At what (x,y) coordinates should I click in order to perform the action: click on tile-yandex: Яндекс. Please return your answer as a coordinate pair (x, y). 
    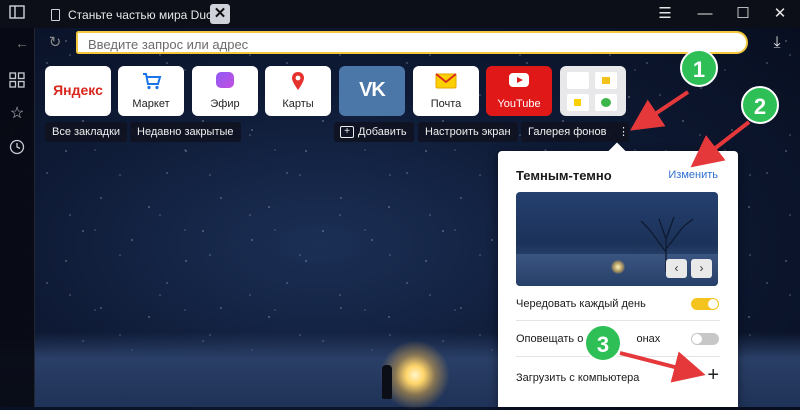
    Looking at the image, I should click on (78, 91).